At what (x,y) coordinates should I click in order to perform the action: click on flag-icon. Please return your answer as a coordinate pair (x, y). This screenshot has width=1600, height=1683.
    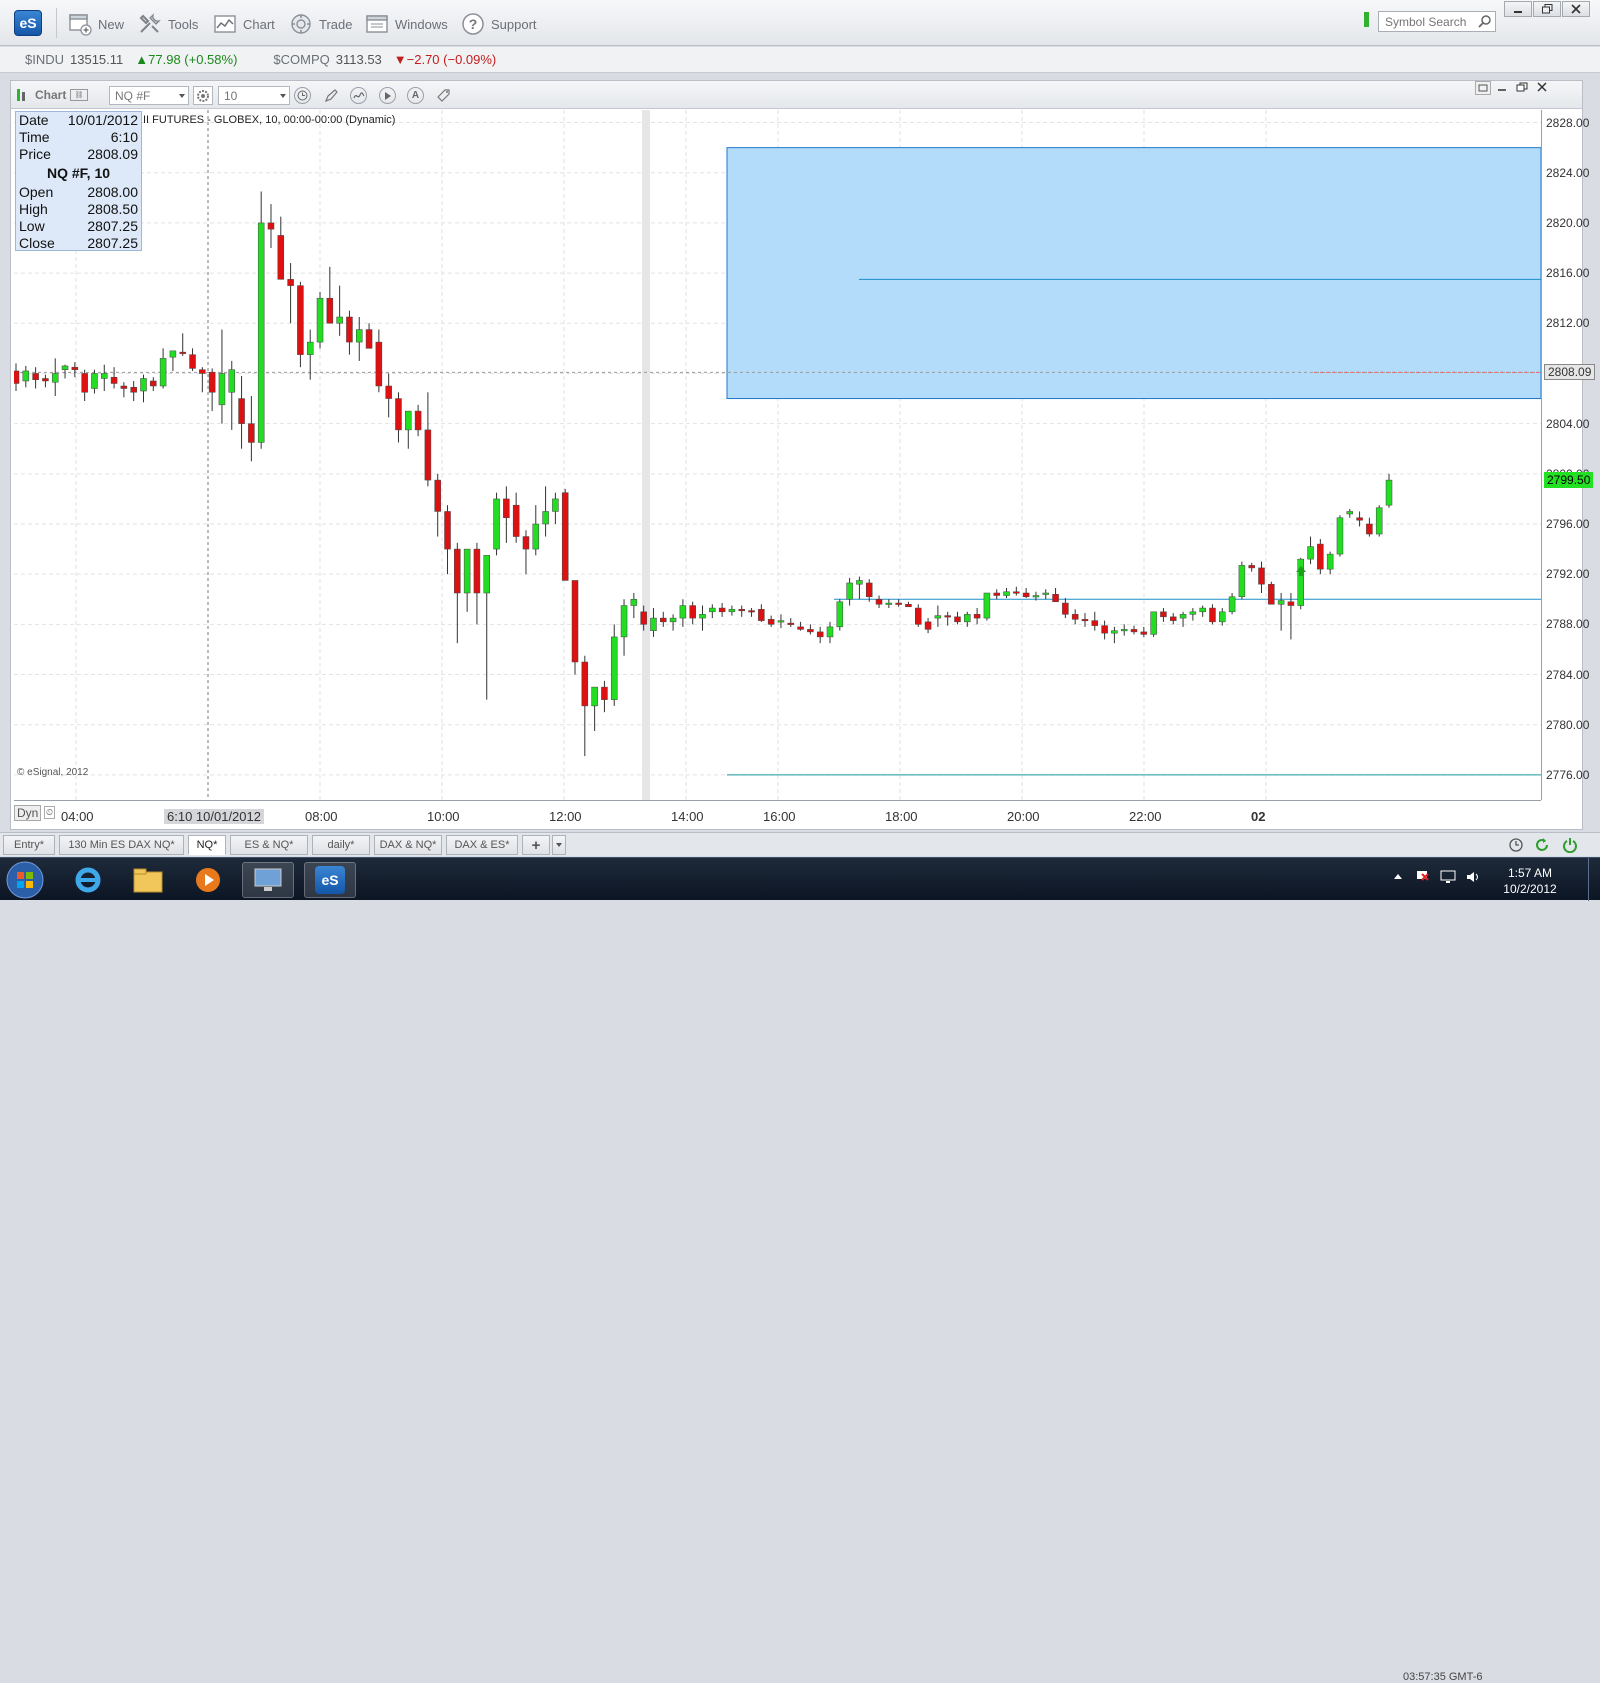
    Looking at the image, I should click on (1423, 877).